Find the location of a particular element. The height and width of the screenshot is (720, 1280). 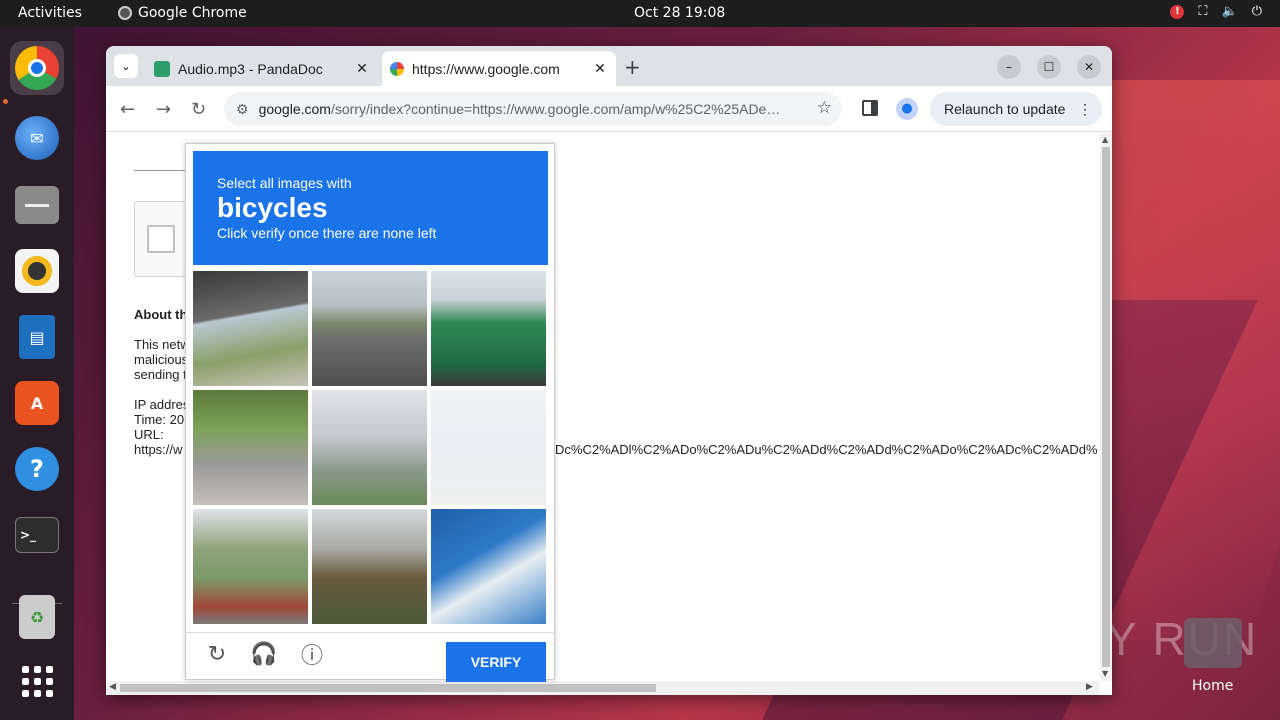

dock-trash: ♻ is located at coordinates (37, 617).